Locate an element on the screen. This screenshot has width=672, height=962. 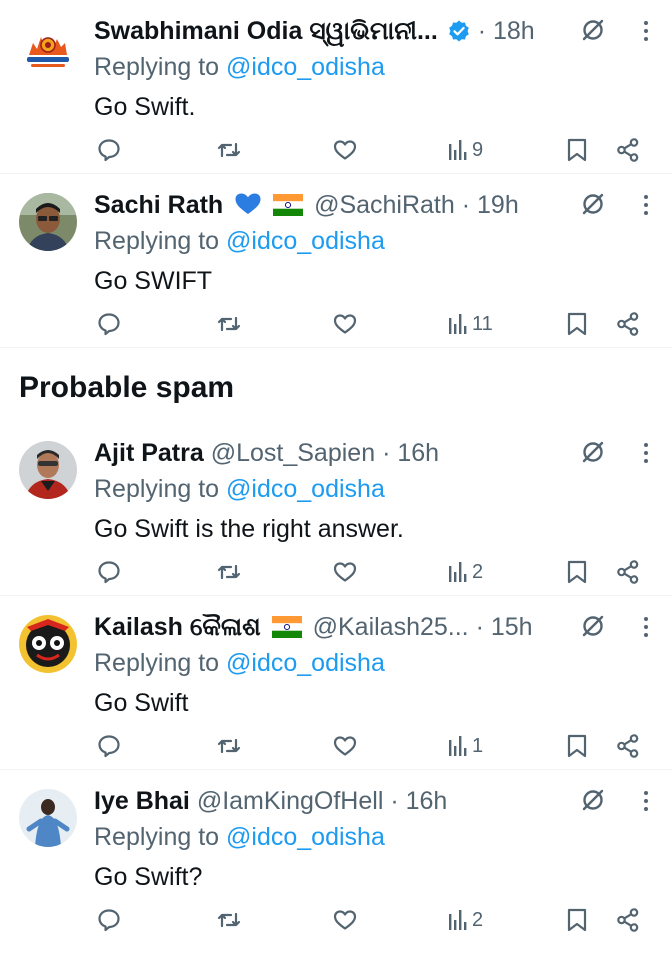
display-name: Iye Bhai is located at coordinates (142, 801).